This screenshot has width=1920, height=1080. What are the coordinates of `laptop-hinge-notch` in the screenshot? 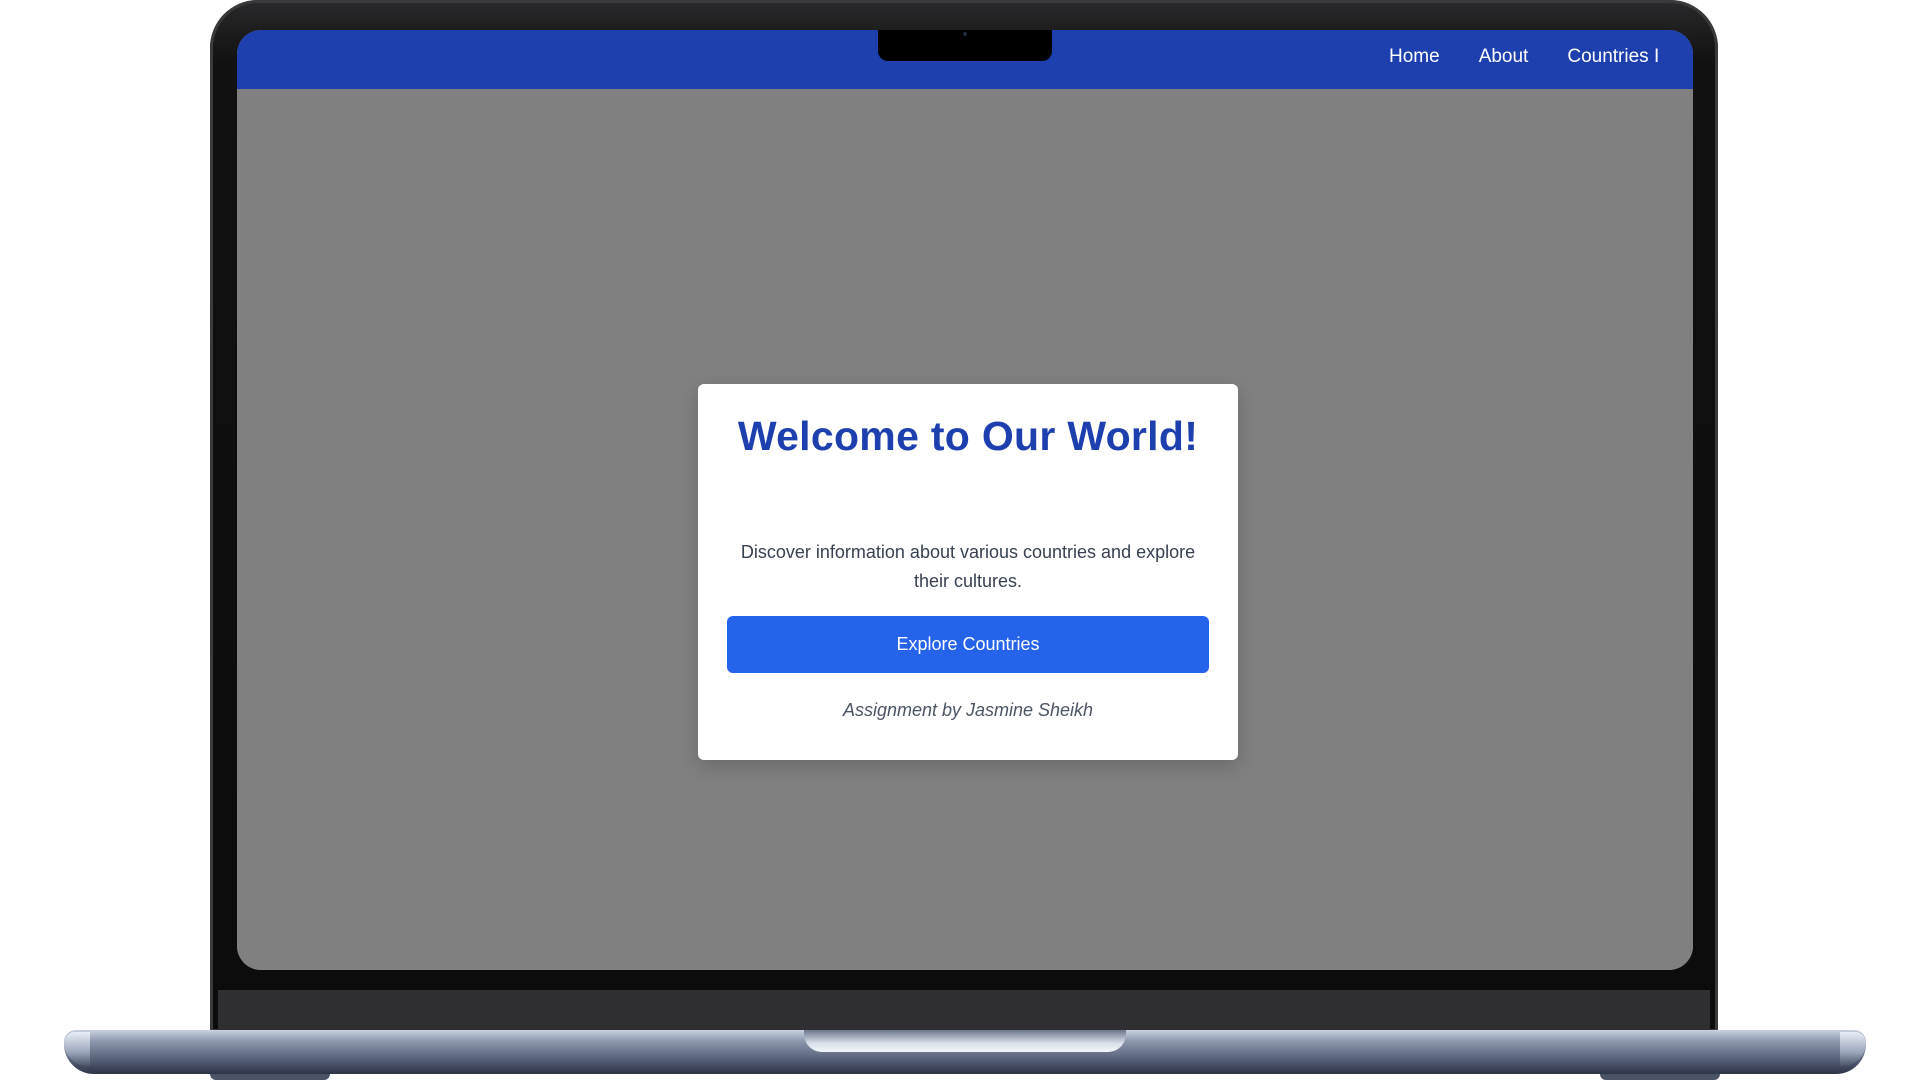 It's located at (965, 1041).